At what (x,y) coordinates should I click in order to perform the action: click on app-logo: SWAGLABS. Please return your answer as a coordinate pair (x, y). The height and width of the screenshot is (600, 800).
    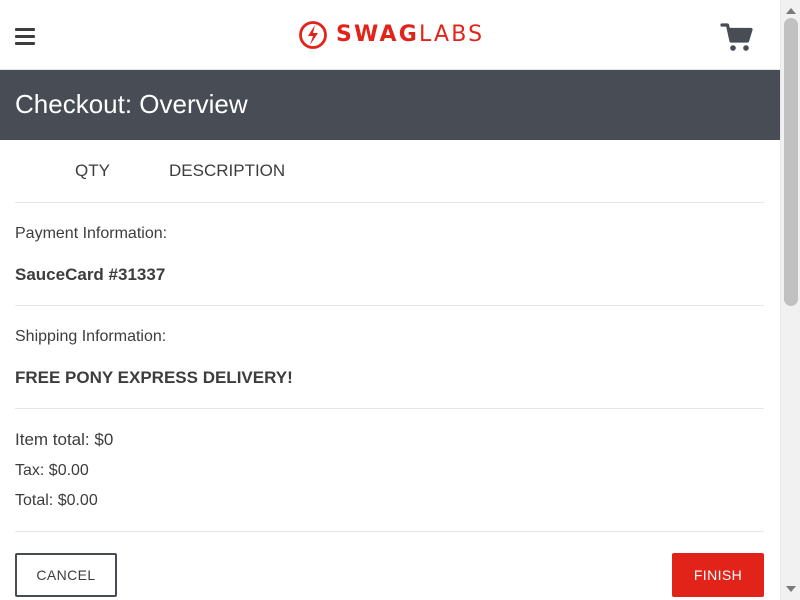
    Looking at the image, I should click on (391, 35).